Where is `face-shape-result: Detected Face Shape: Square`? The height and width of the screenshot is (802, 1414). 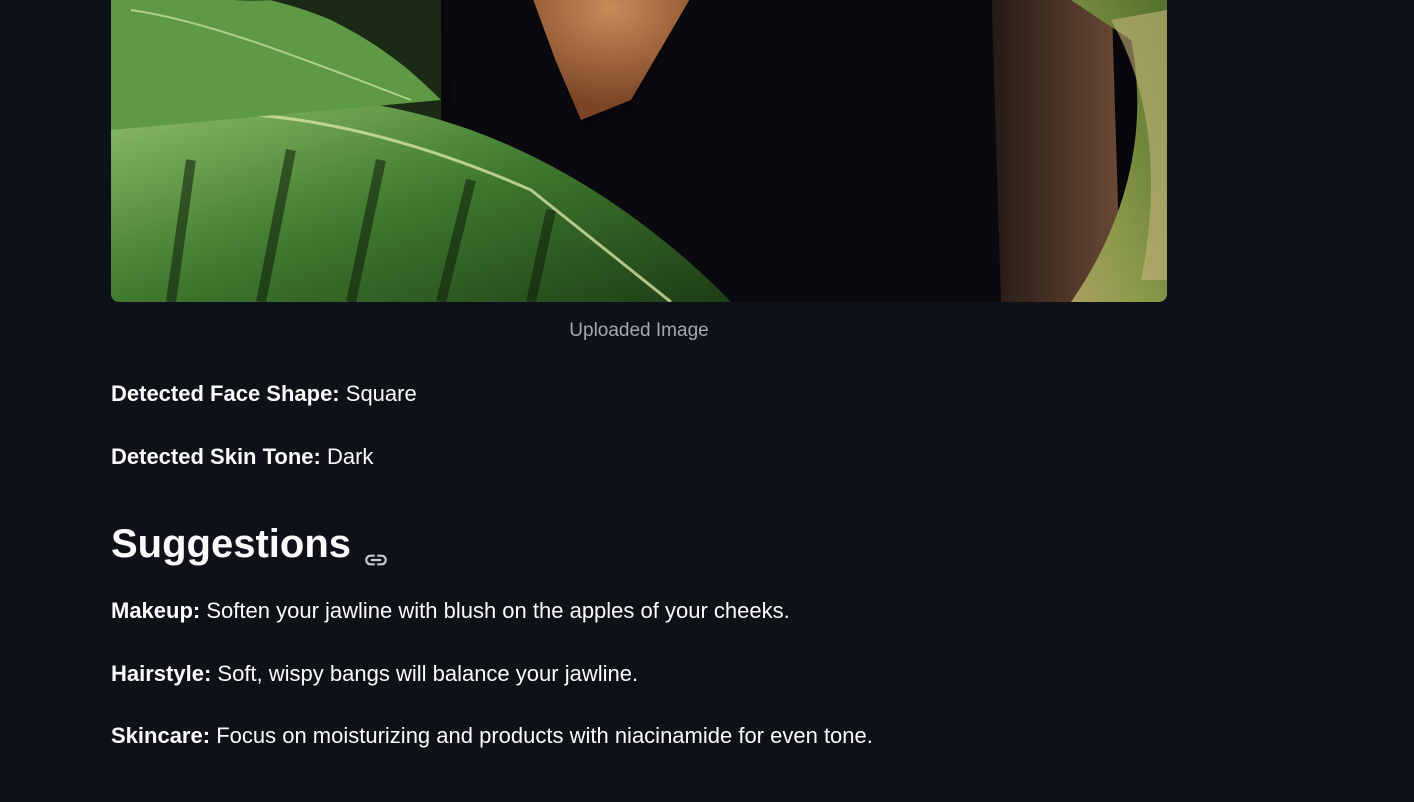 face-shape-result: Detected Face Shape: Square is located at coordinates (264, 394).